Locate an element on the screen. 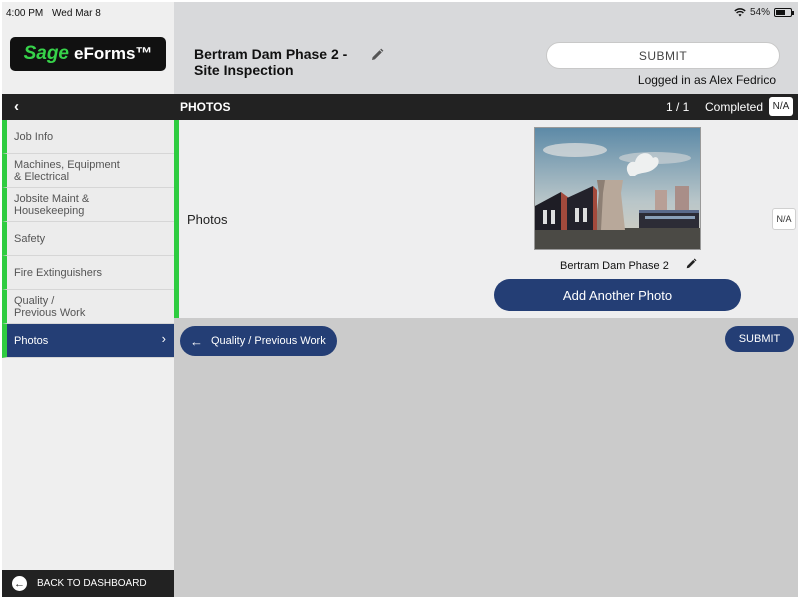 The width and height of the screenshot is (800, 599). submit-button-top: SUBMIT is located at coordinates (663, 55).